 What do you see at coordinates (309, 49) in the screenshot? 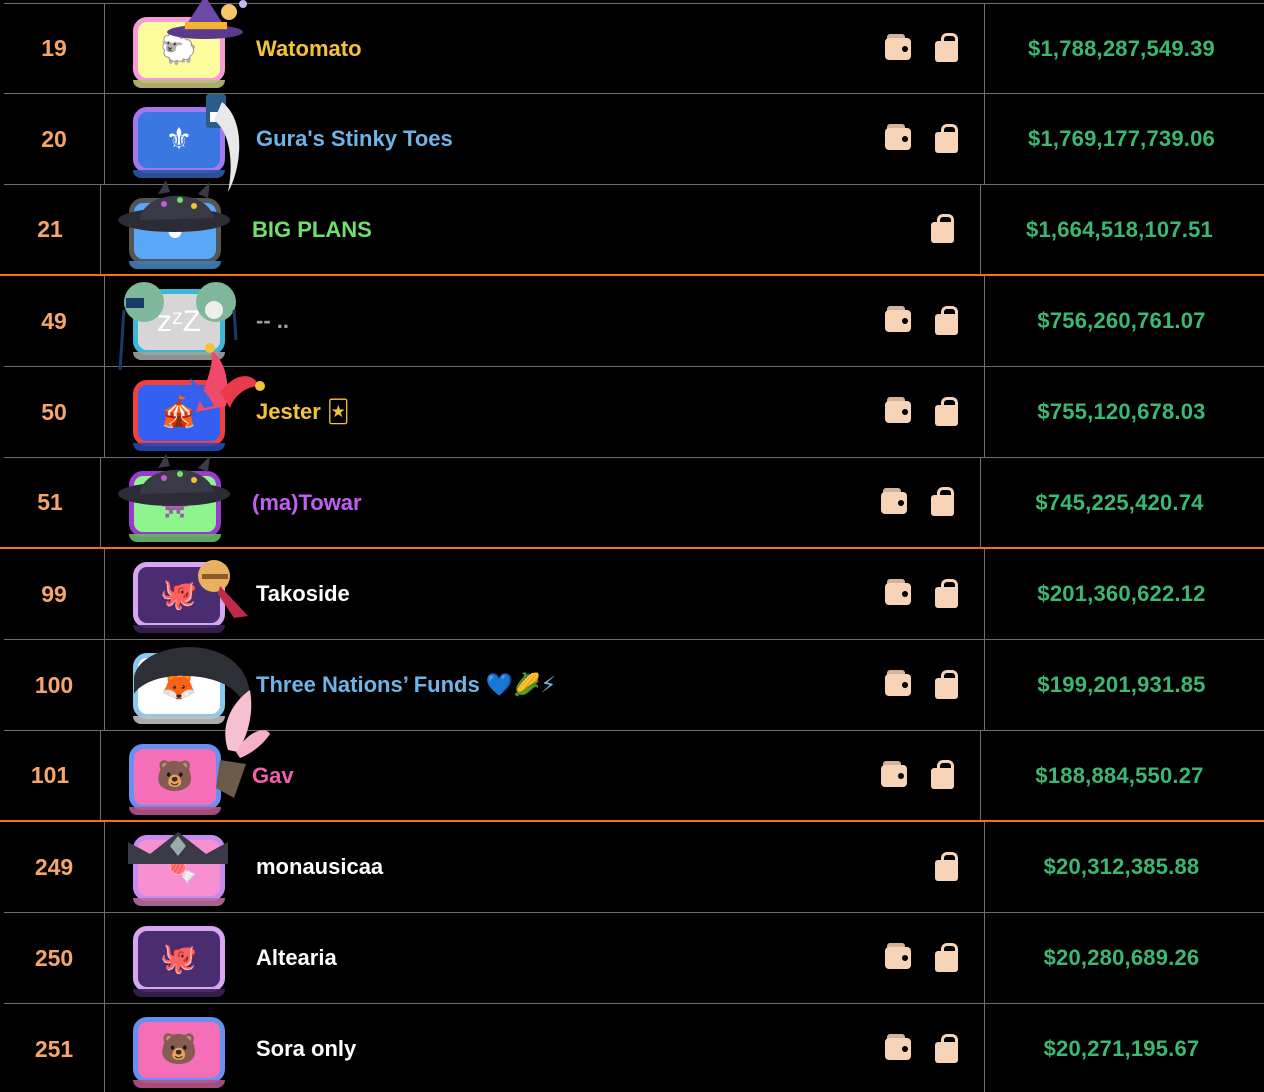
I see `player-name: Watomato` at bounding box center [309, 49].